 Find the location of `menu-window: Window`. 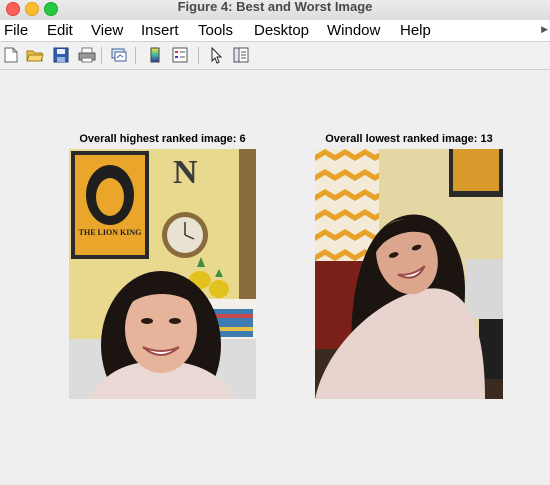

menu-window: Window is located at coordinates (353, 31).